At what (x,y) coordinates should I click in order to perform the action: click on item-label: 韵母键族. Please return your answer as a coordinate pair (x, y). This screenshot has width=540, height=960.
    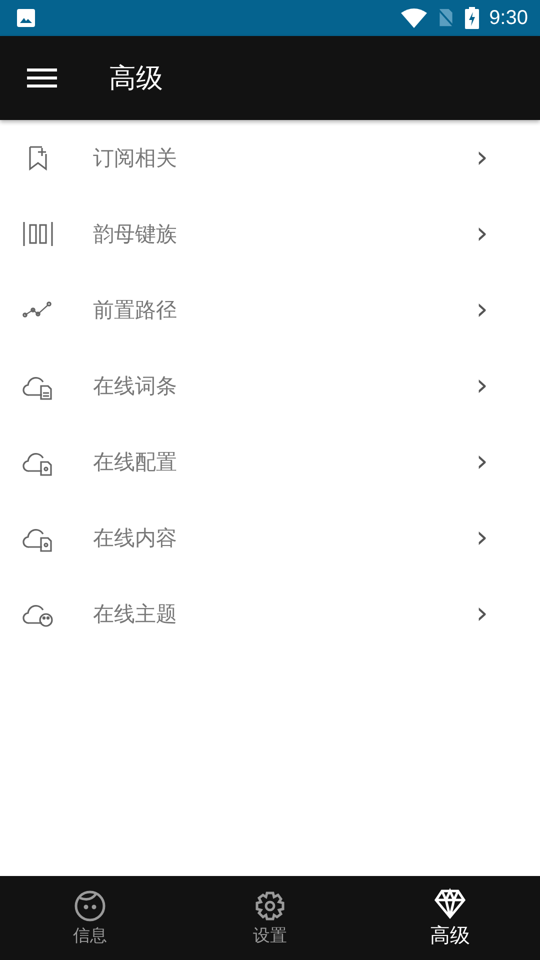
    Looking at the image, I should click on (135, 234).